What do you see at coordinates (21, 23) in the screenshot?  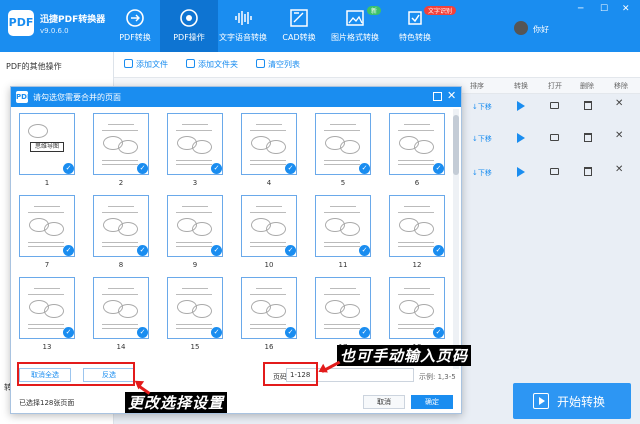 I see `app-logo: PDF` at bounding box center [21, 23].